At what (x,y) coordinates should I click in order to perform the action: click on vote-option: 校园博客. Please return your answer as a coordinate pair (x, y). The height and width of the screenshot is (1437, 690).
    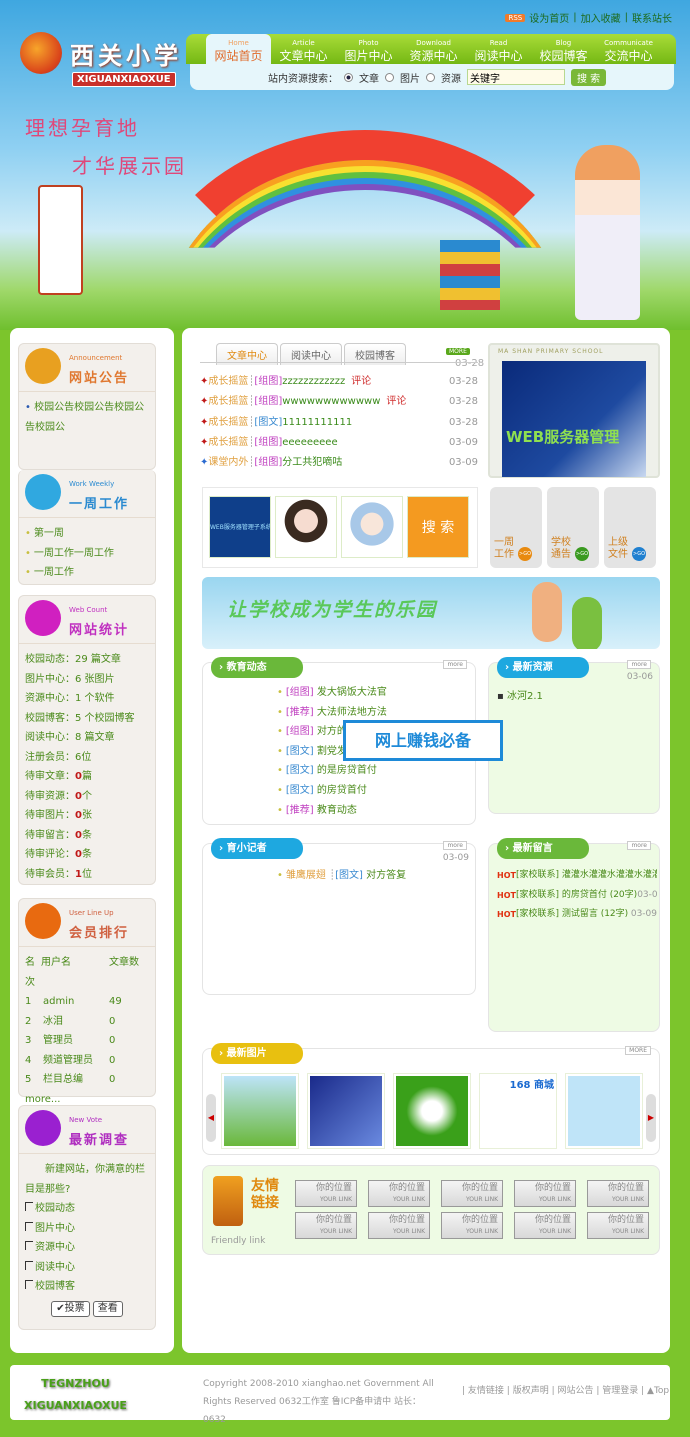
    Looking at the image, I should click on (87, 1287).